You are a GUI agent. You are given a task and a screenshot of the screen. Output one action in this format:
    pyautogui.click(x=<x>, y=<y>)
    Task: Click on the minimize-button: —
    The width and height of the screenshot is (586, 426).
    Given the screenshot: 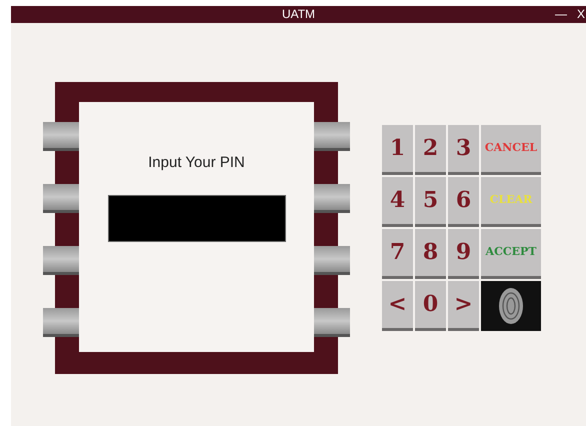 What is the action you would take?
    pyautogui.click(x=560, y=14)
    